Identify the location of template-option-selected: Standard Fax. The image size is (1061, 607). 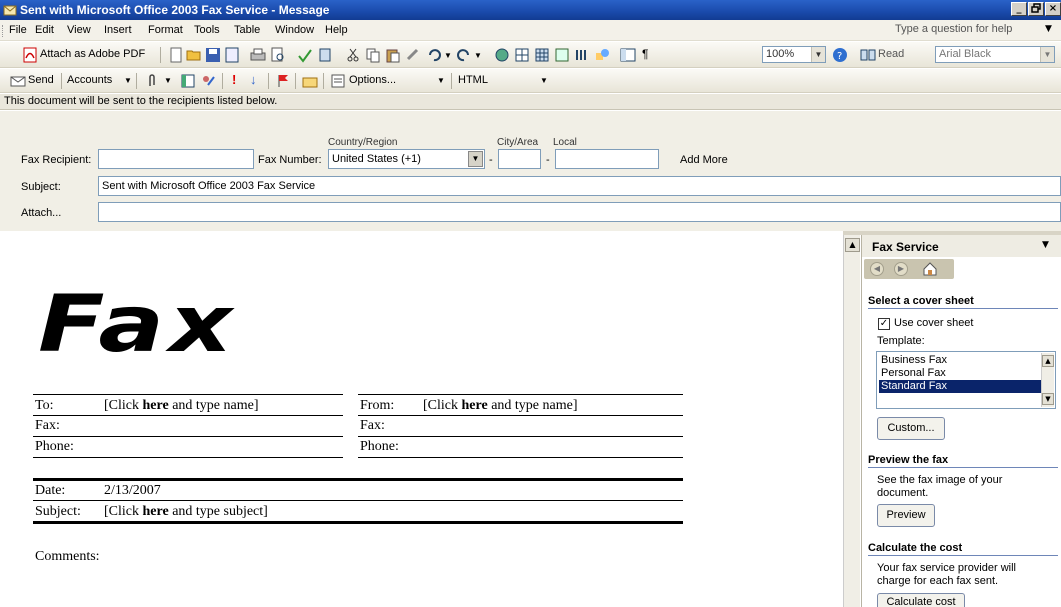
(961, 386).